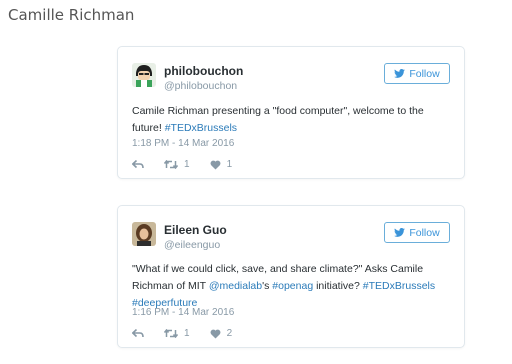 The image size is (512, 364). I want to click on author-handle: @philobouchon, so click(200, 86).